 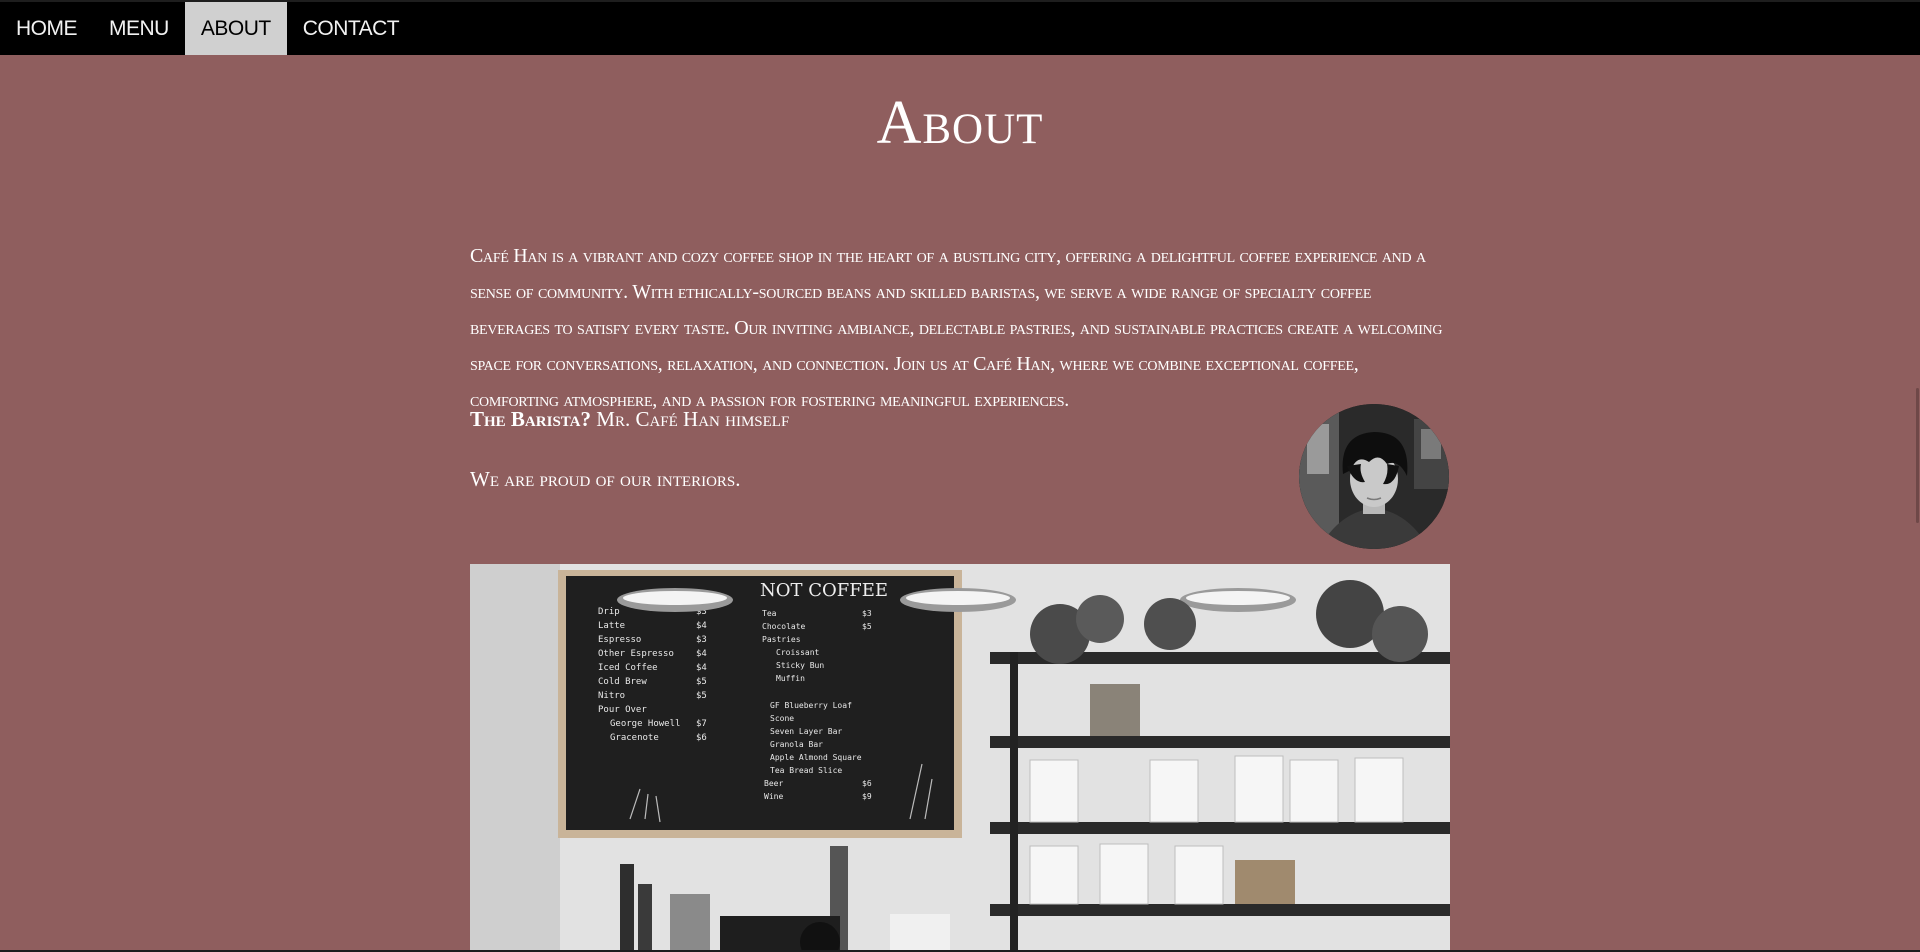 What do you see at coordinates (690, 419) in the screenshot?
I see `barista-text: Mr. Café Han himself` at bounding box center [690, 419].